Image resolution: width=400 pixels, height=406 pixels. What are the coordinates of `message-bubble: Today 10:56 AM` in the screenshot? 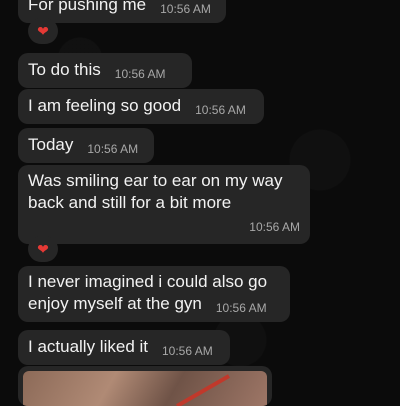 It's located at (86, 145).